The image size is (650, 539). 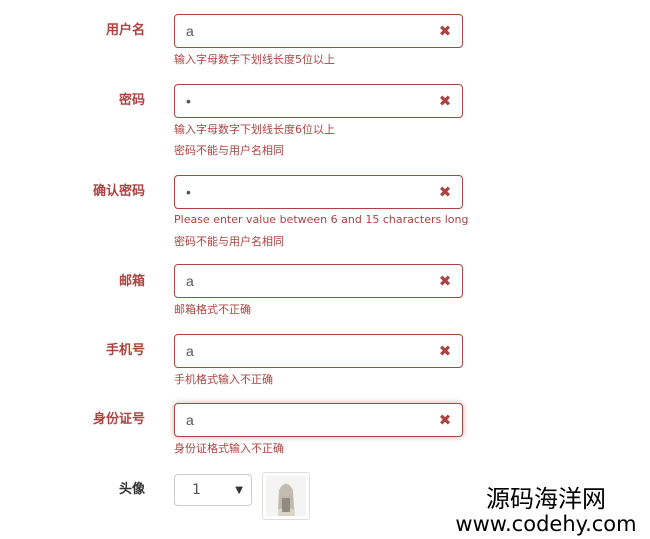 I want to click on username-error: 输入字母数字下划线长度5位以上, so click(x=254, y=59).